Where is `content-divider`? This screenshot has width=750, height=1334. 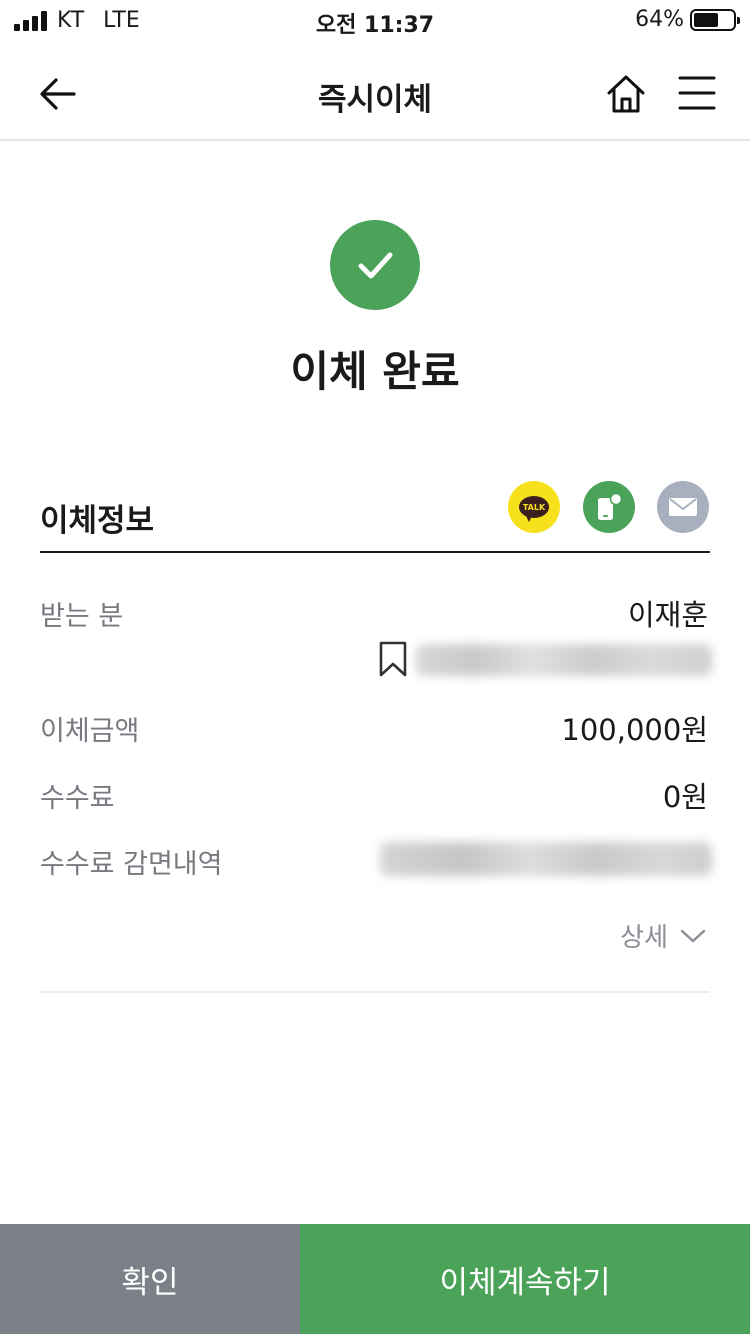
content-divider is located at coordinates (375, 992).